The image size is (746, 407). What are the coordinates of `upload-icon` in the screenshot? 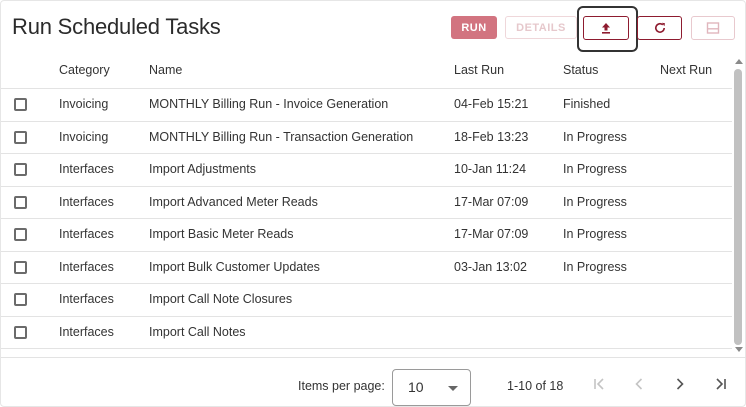 It's located at (606, 28).